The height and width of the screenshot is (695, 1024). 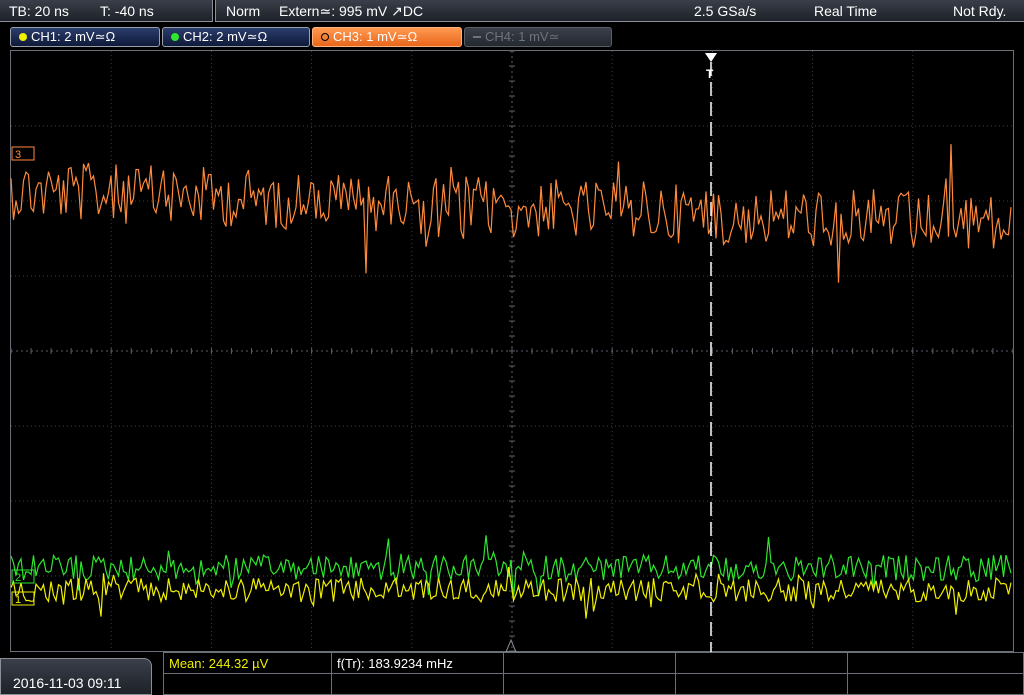 I want to click on center-marker-icon, so click(x=511, y=645).